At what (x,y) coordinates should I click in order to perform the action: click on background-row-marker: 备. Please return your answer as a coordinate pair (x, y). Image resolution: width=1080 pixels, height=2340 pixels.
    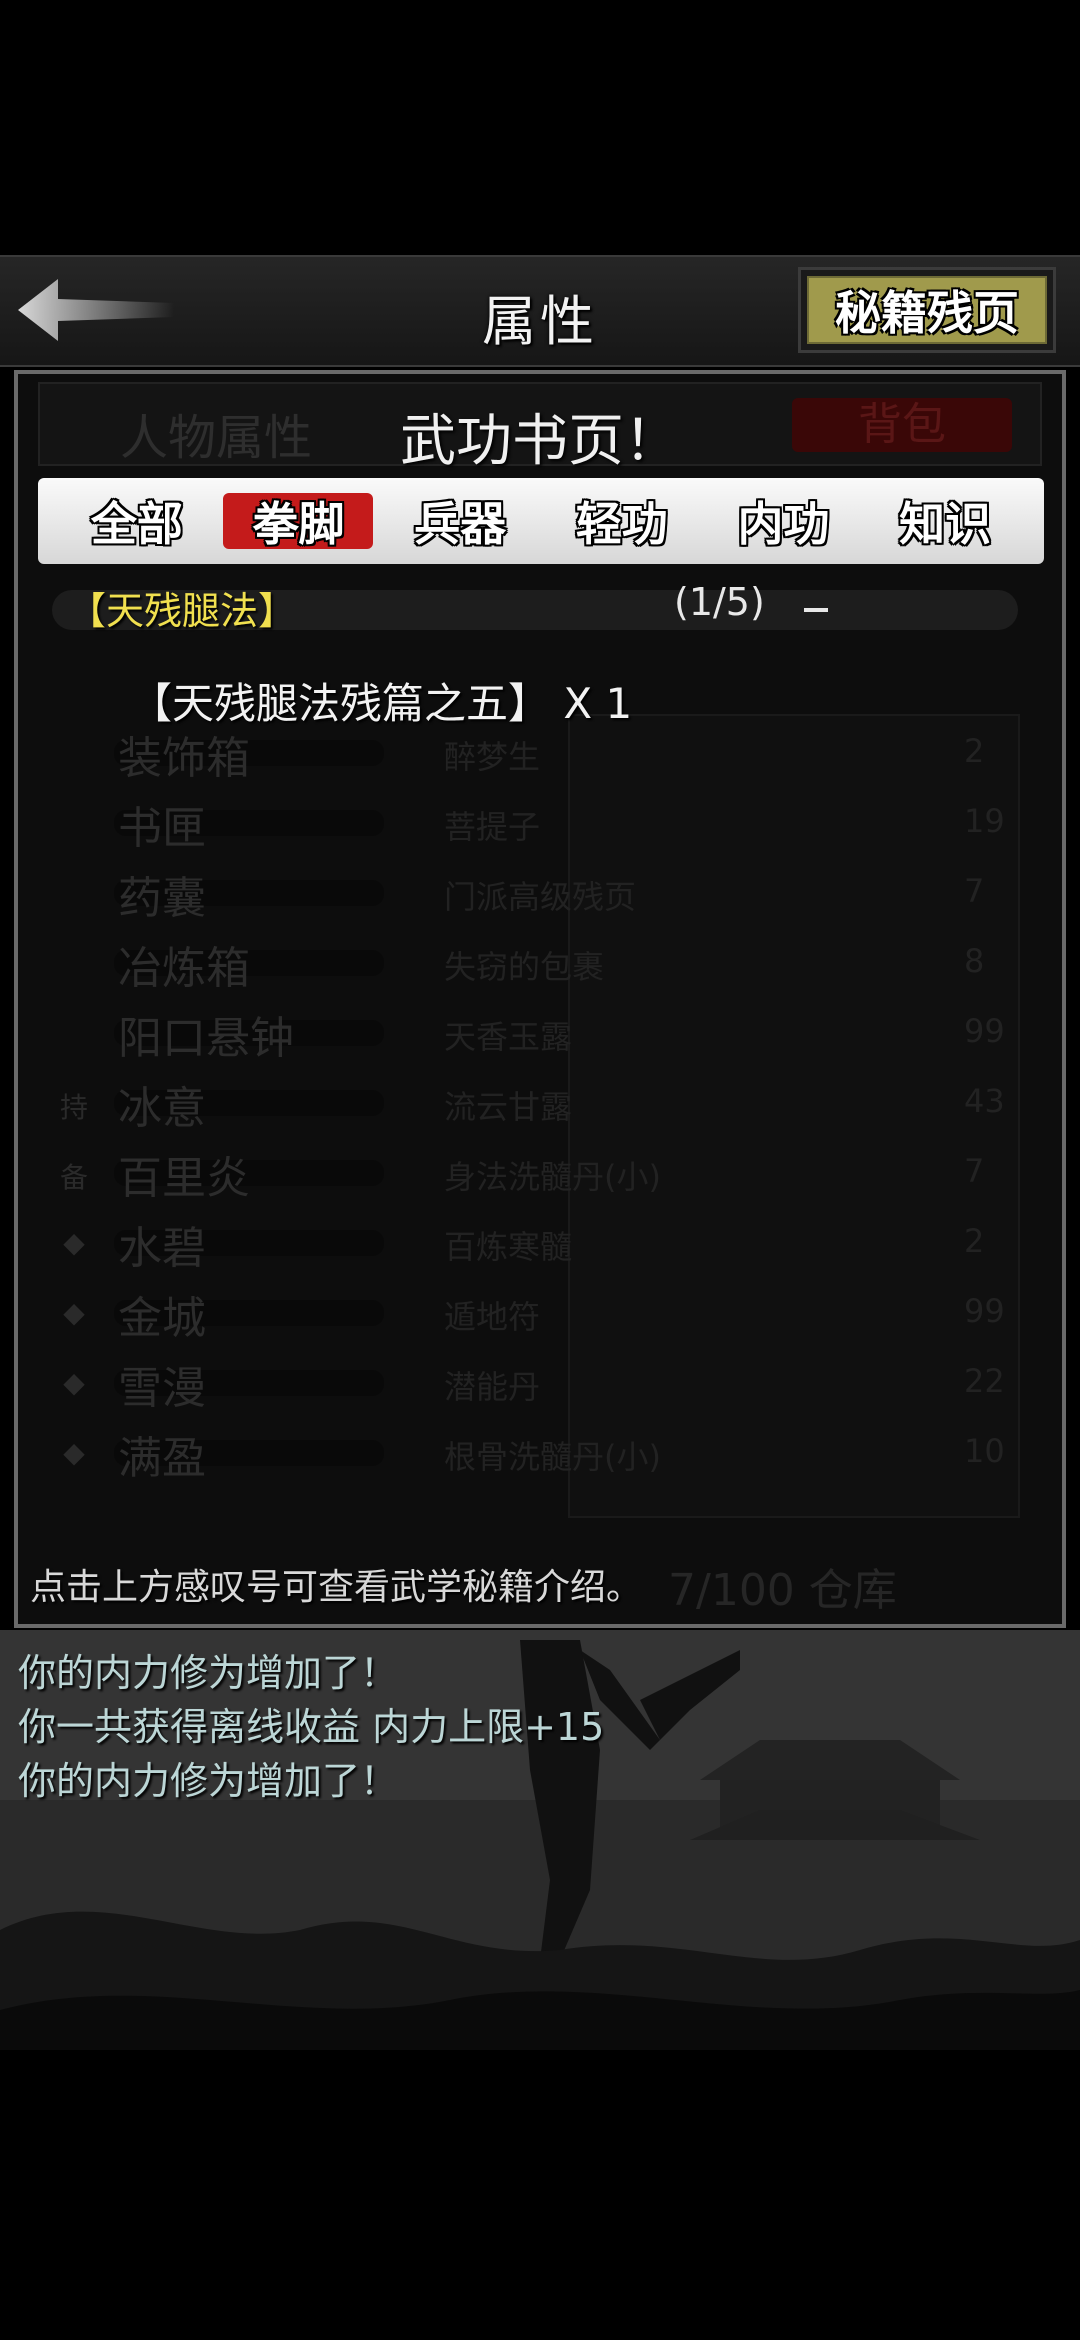
    Looking at the image, I should click on (73, 1177).